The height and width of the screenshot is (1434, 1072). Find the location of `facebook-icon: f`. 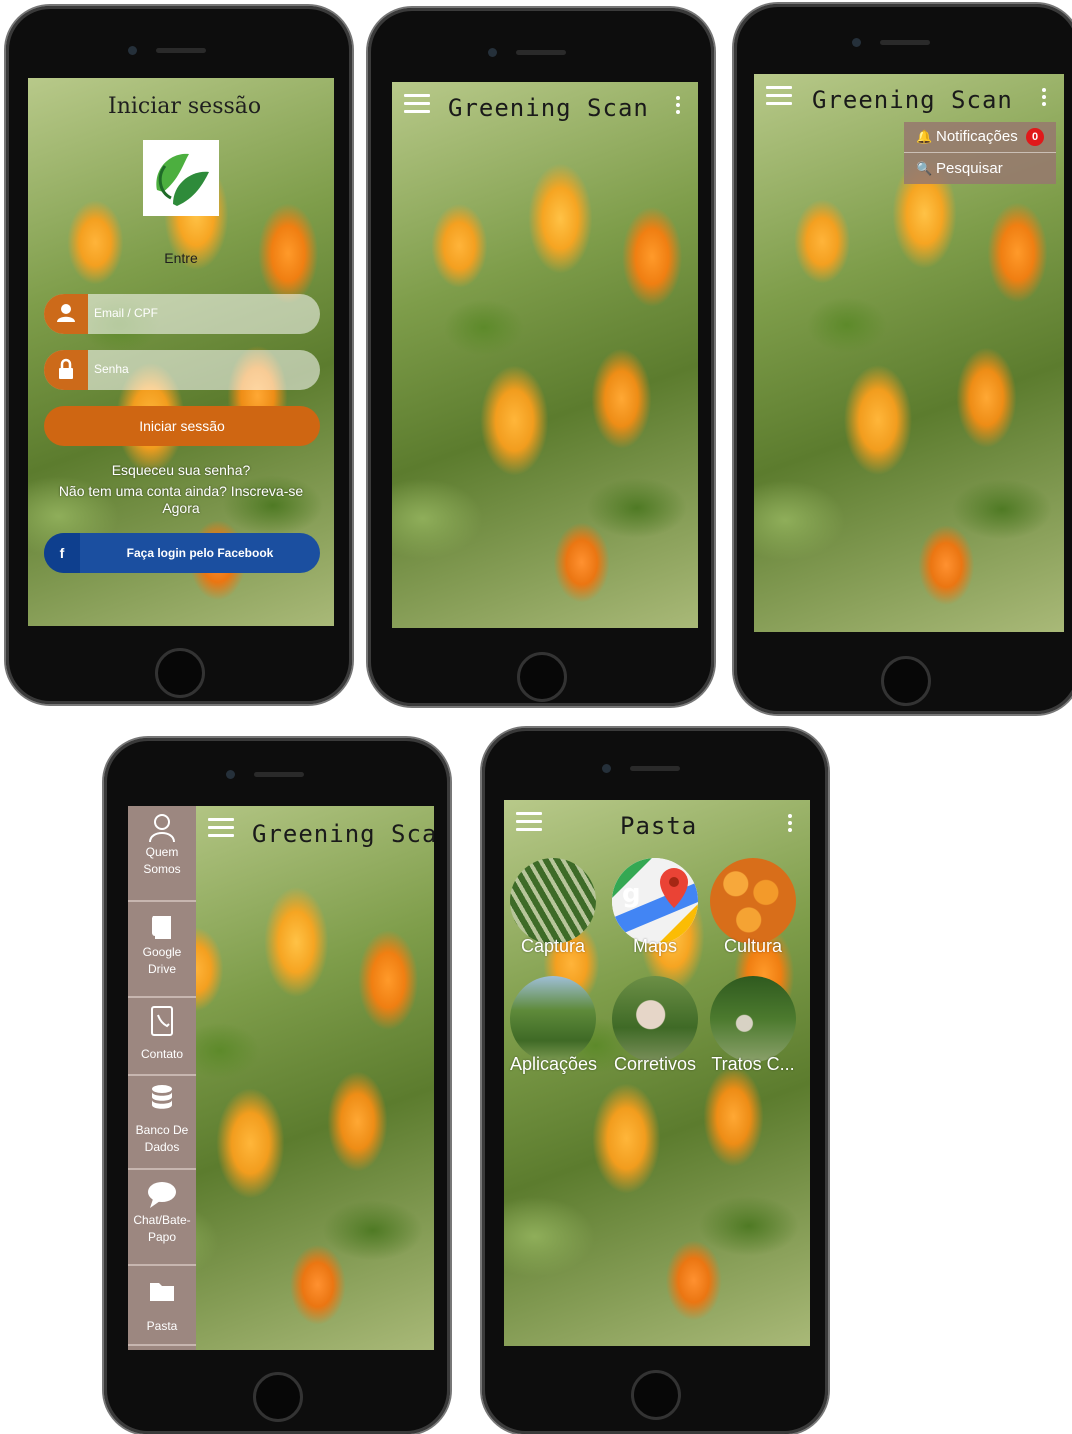

facebook-icon: f is located at coordinates (62, 553).